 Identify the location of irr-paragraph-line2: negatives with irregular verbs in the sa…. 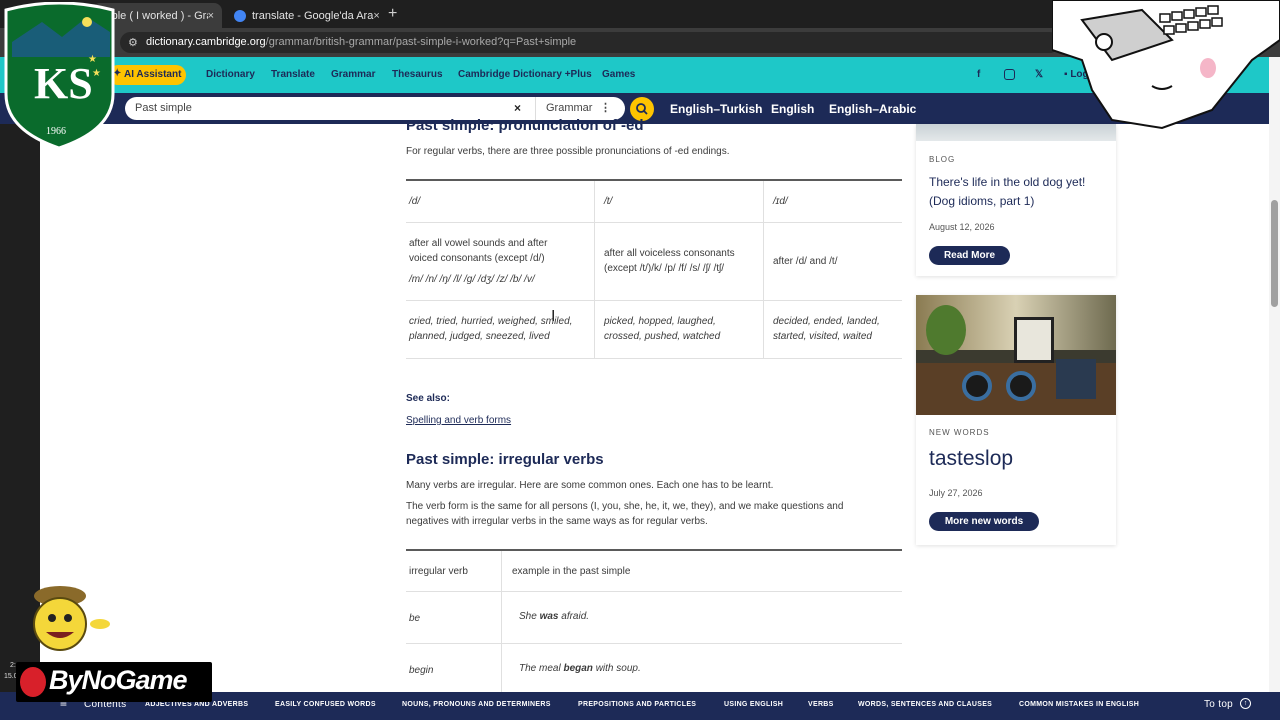
(557, 521).